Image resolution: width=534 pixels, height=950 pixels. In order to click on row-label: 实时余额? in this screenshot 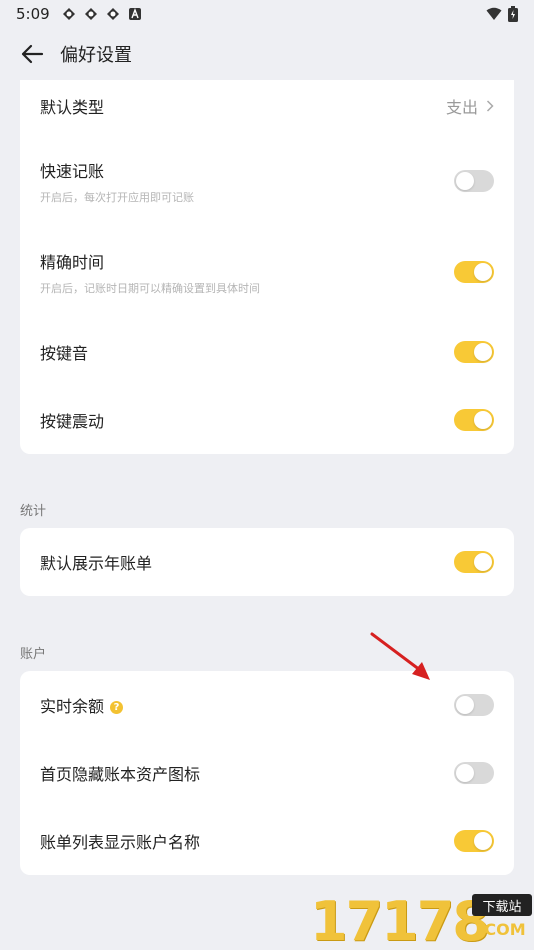, I will do `click(82, 705)`.